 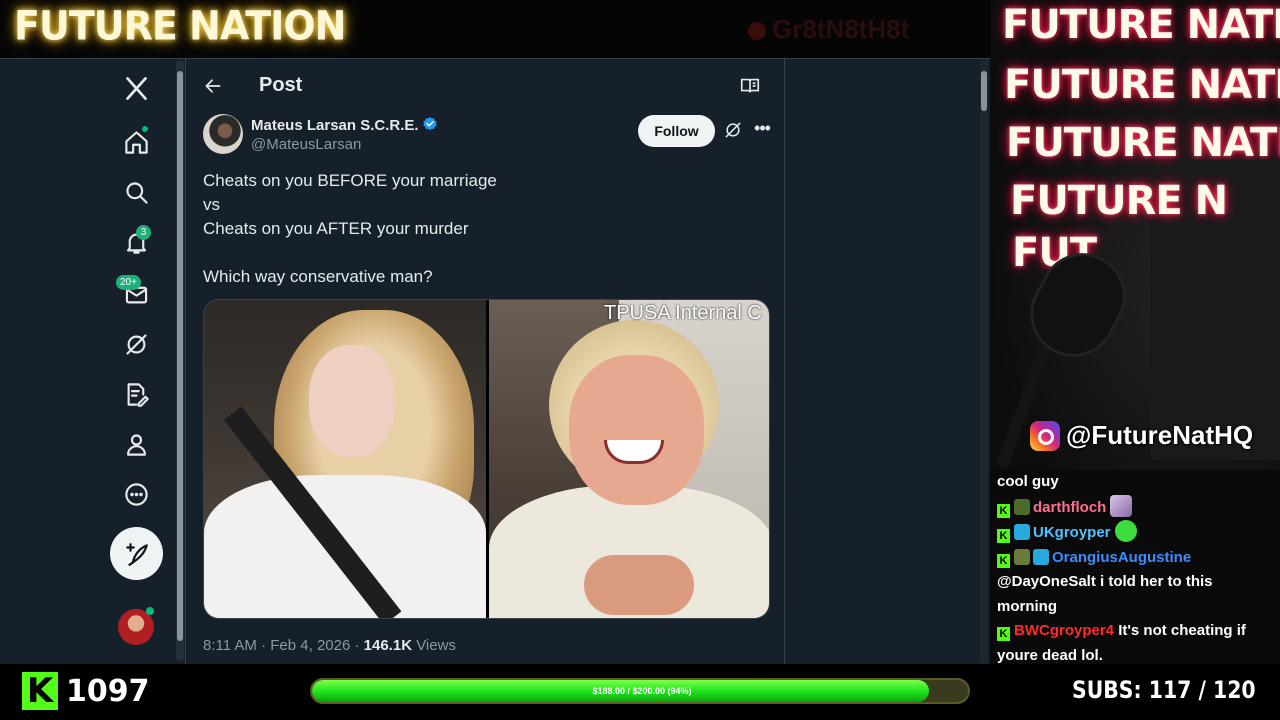 I want to click on donation-goal-bar: $188.00 / $200.00 (94%), so click(x=640, y=691).